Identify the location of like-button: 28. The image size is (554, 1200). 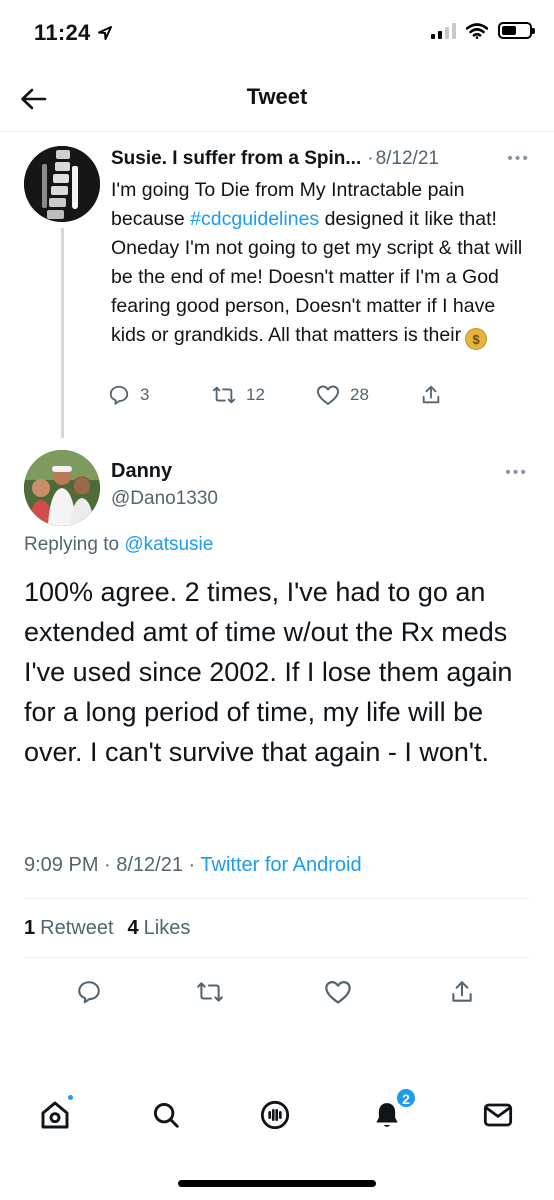
(368, 395).